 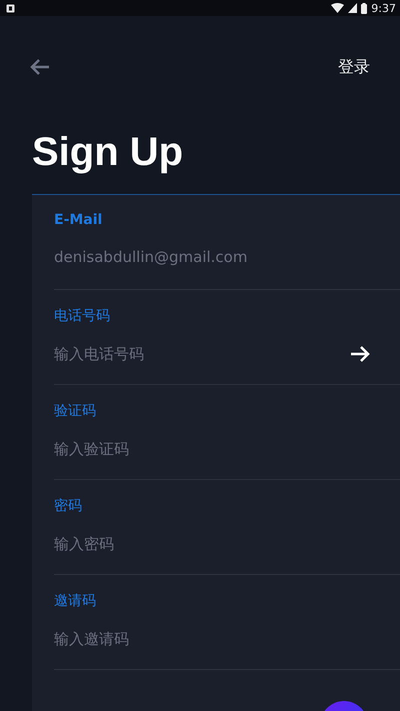 I want to click on arrow-right-icon, so click(x=360, y=354).